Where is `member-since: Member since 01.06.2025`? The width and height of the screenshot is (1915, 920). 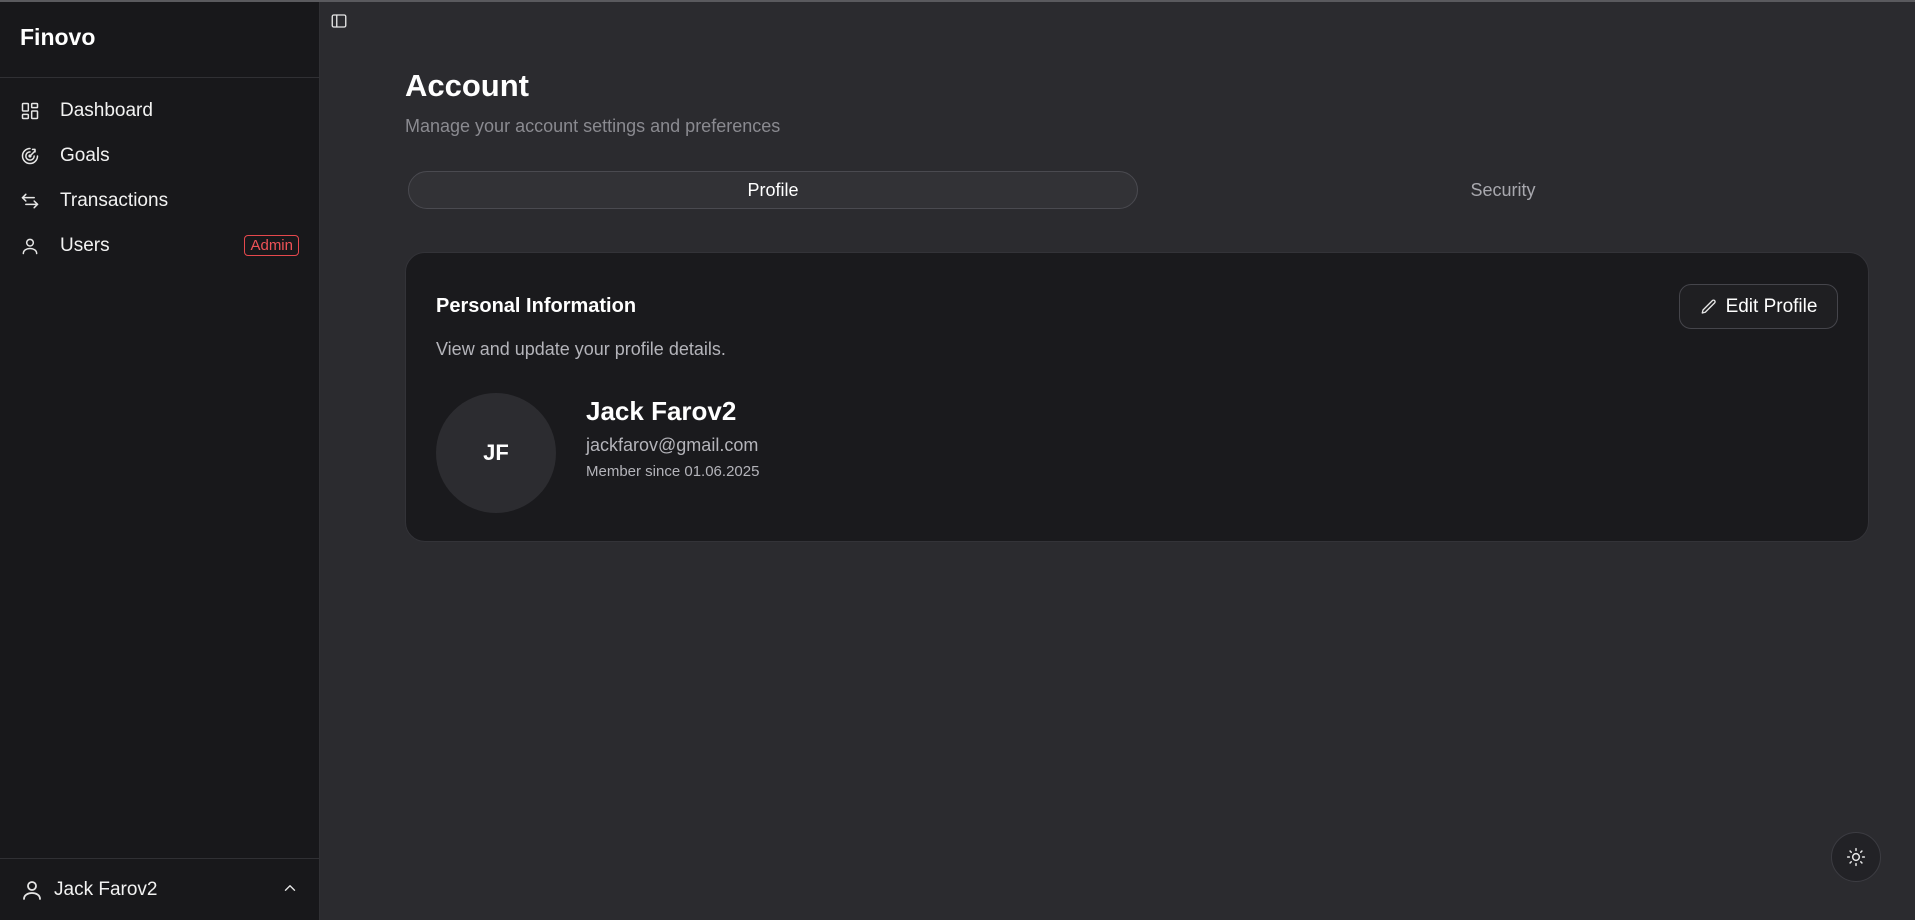
member-since: Member since 01.06.2025 is located at coordinates (673, 471).